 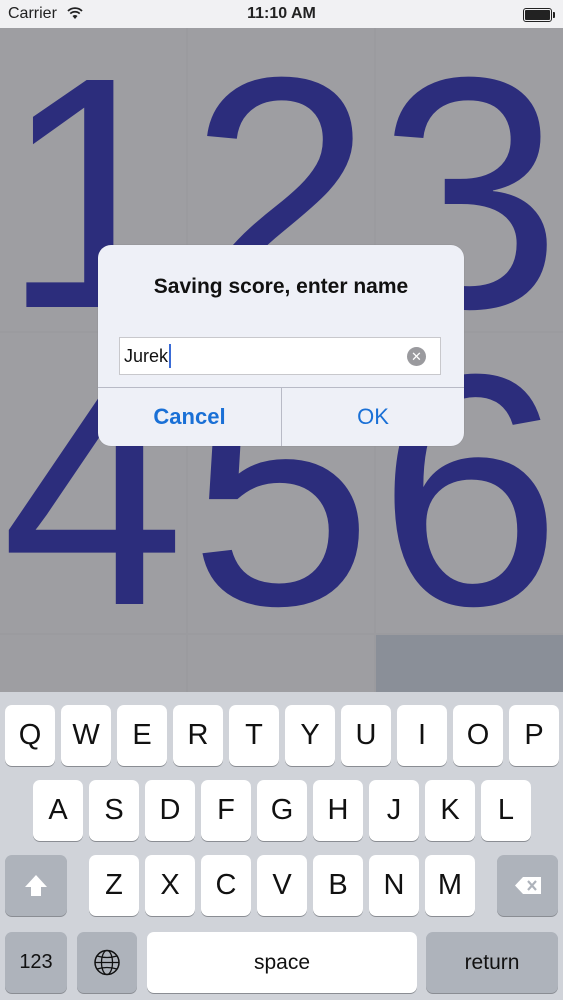 What do you see at coordinates (86, 735) in the screenshot?
I see `key-w: W` at bounding box center [86, 735].